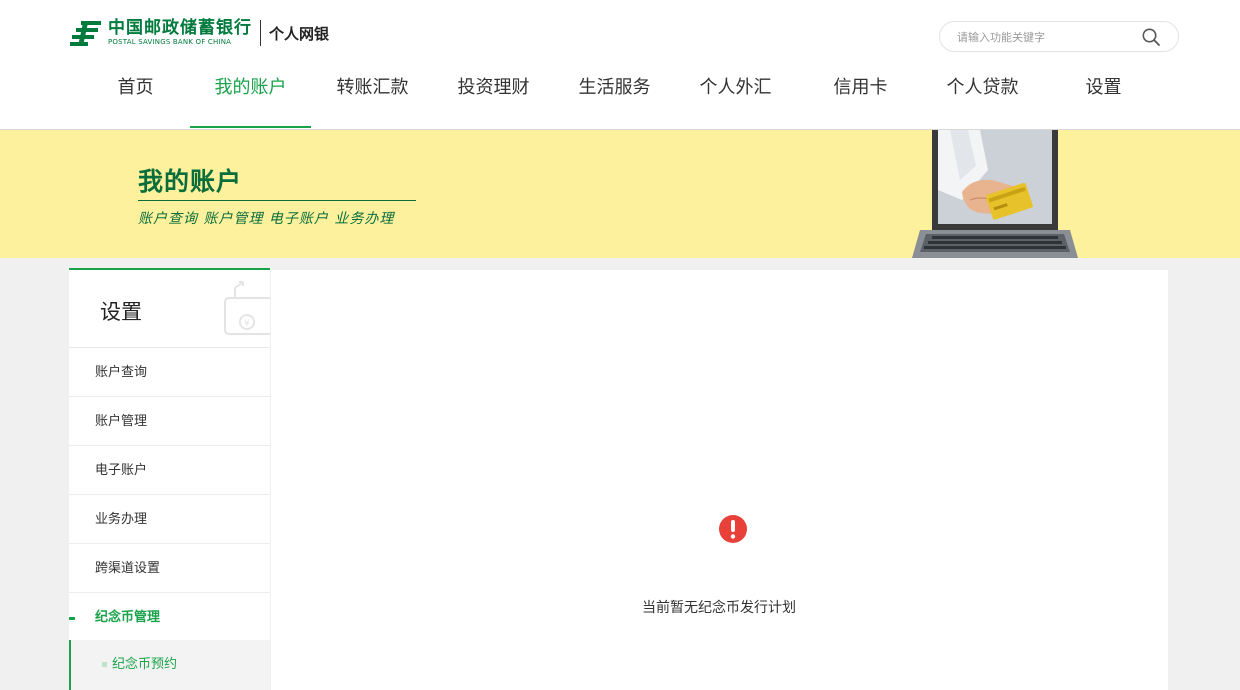 Image resolution: width=1240 pixels, height=690 pixels. Describe the element at coordinates (982, 97) in the screenshot. I see `nav-item-loans: 个人贷款` at that location.